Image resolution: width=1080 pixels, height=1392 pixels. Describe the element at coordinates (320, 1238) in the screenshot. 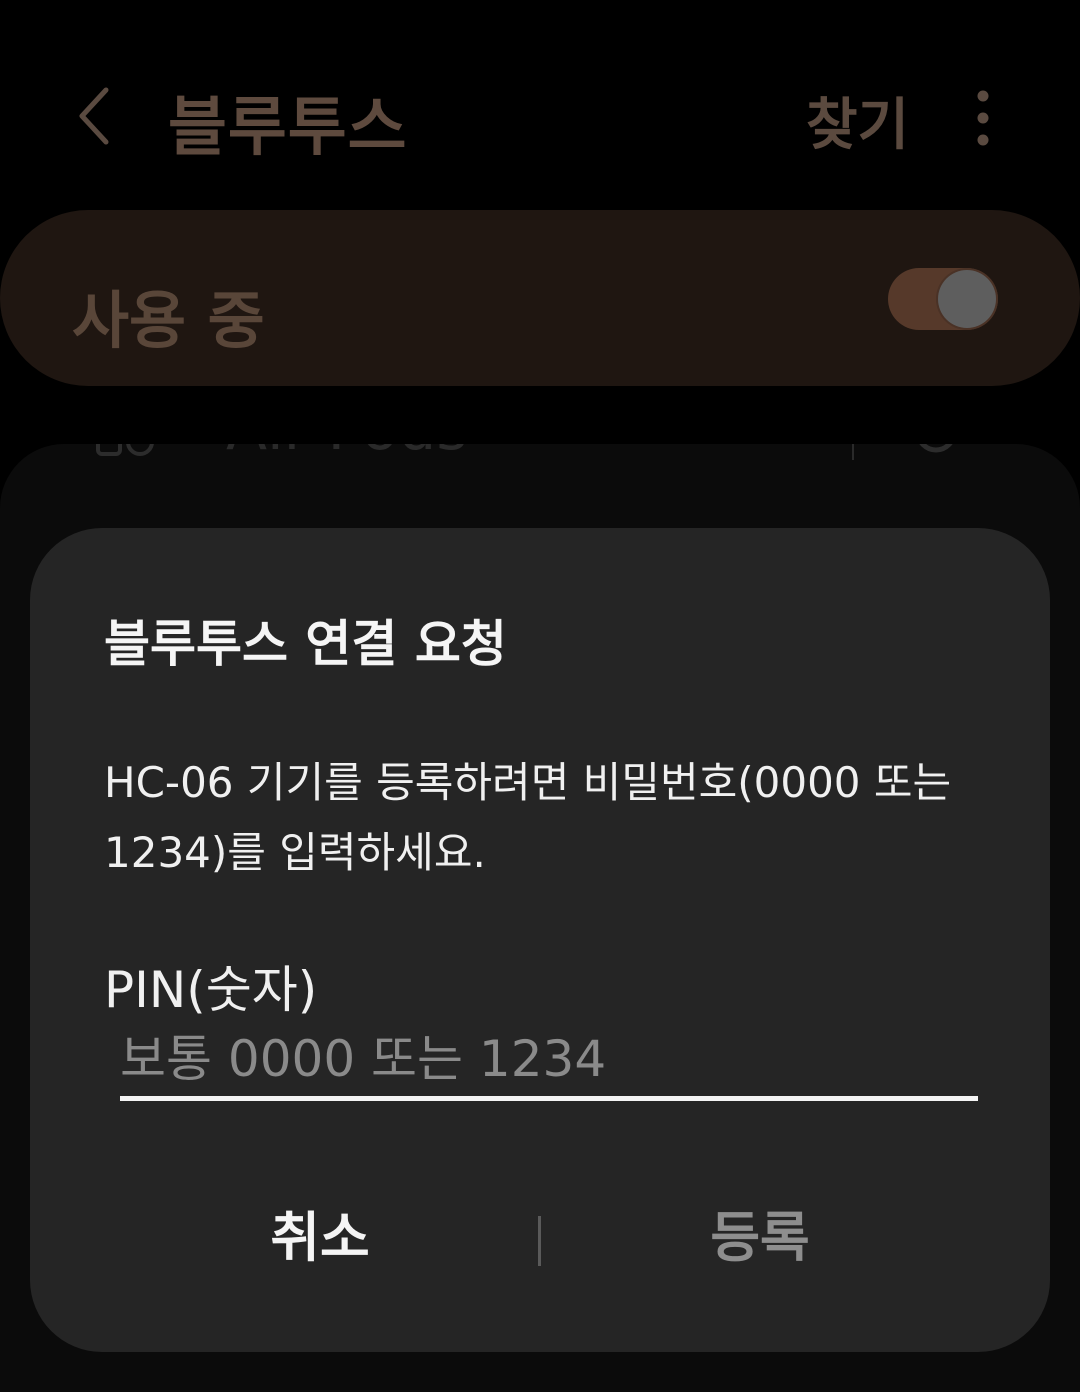

I see `cancel-button: 취소` at that location.